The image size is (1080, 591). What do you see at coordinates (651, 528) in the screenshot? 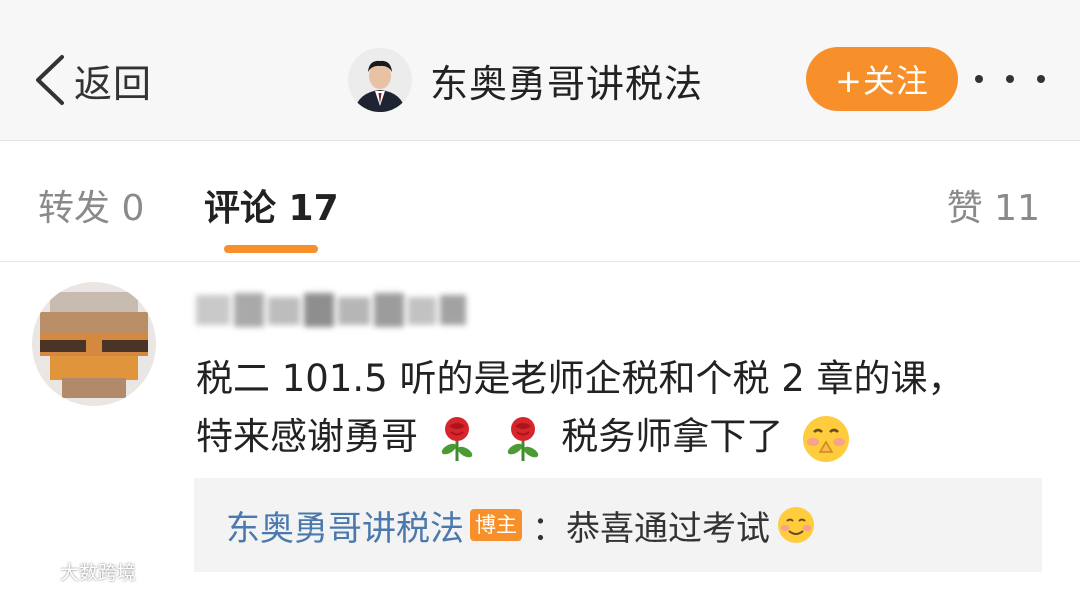
I see `reply-text: ：恭喜通过考试` at bounding box center [651, 528].